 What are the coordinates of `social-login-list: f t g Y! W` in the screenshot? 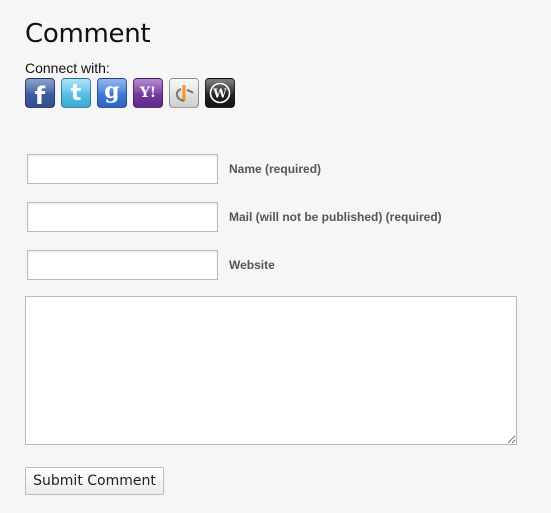 It's located at (275, 93).